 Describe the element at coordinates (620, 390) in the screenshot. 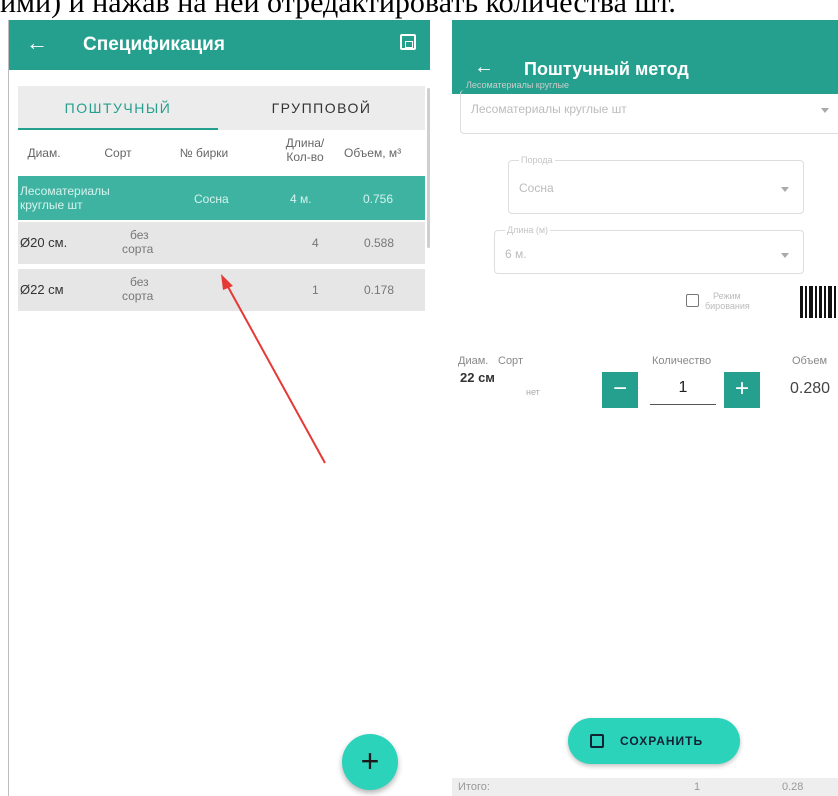

I see `decrease-button: −` at that location.